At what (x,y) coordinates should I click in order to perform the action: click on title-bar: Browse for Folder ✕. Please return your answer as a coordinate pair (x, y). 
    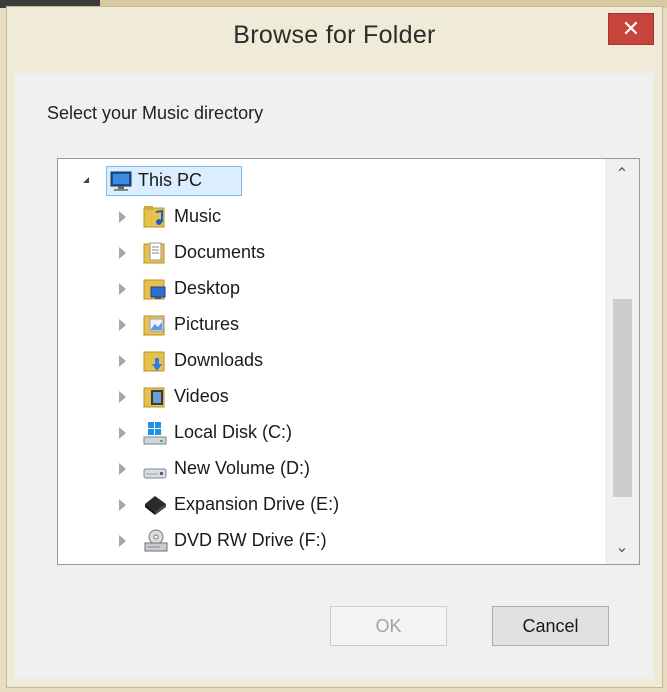
    Looking at the image, I should click on (334, 40).